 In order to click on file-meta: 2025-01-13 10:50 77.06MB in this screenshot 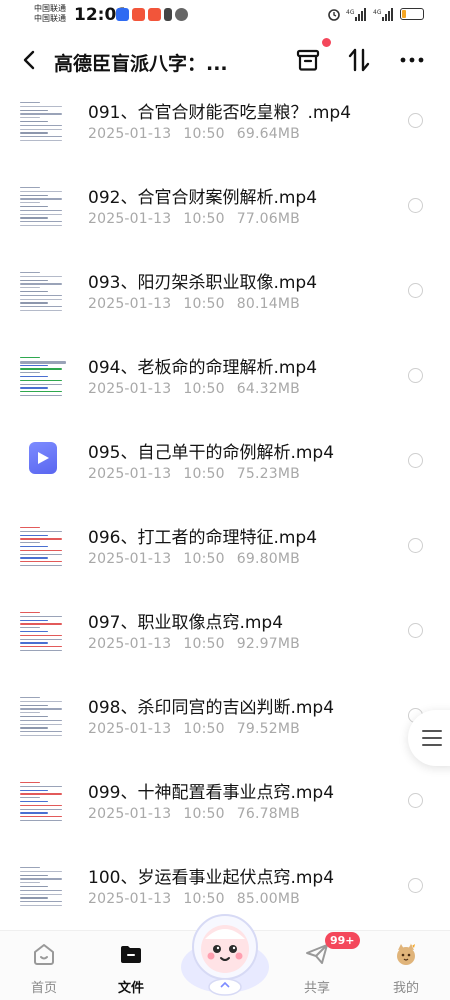, I will do `click(194, 219)`.